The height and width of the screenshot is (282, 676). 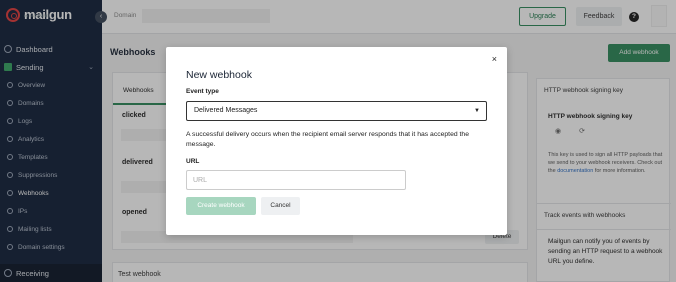 I want to click on dialog-title: New webhook, so click(x=219, y=75).